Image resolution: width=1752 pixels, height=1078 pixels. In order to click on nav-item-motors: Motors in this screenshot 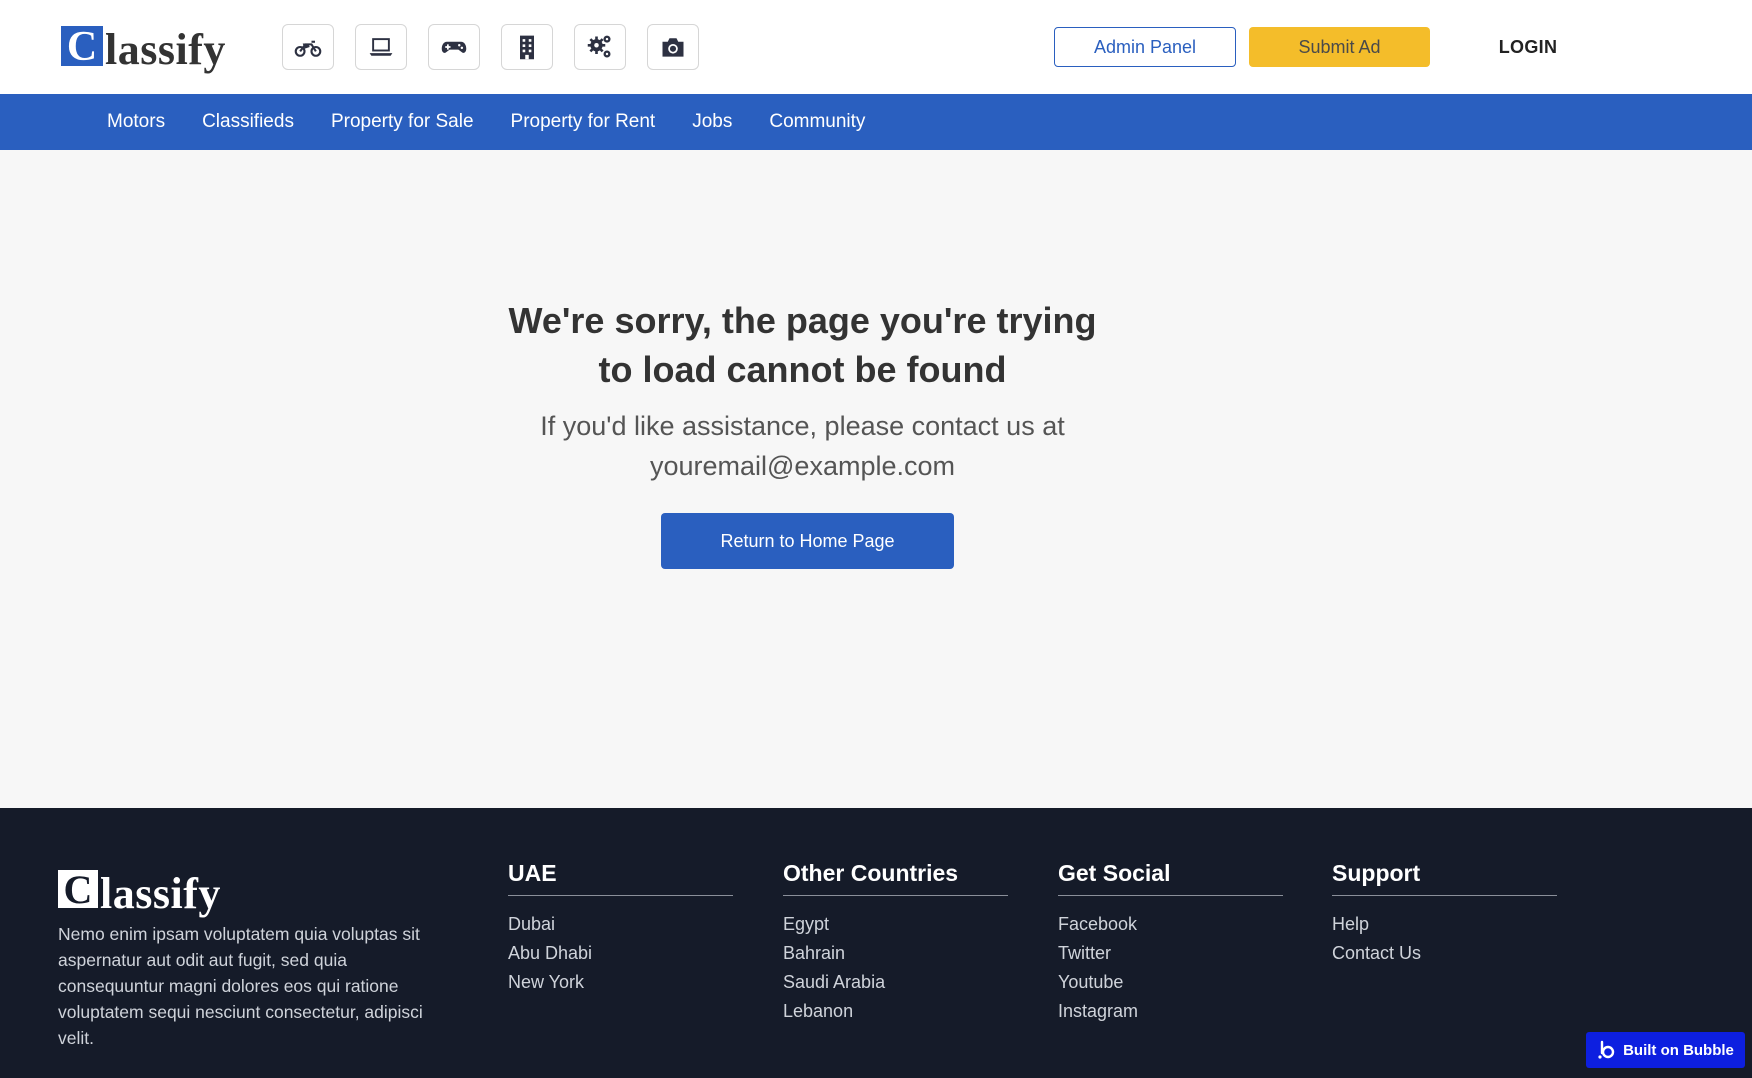, I will do `click(136, 122)`.